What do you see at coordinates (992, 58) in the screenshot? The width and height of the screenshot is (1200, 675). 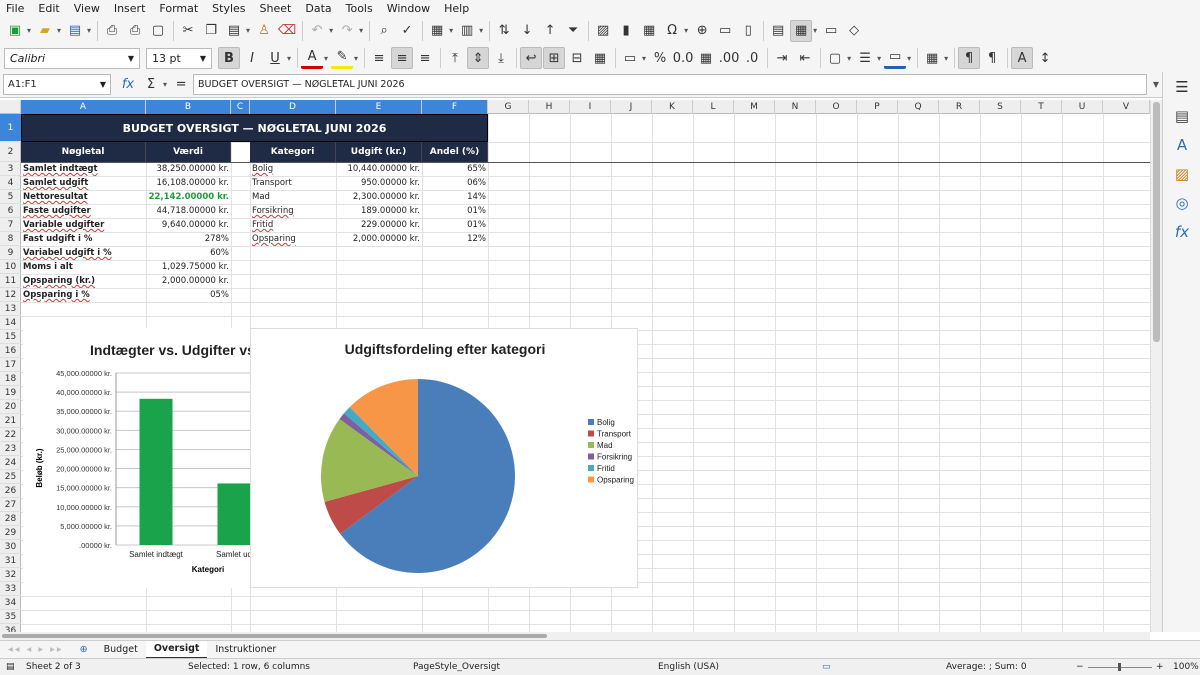 I see `right-to-left-icon: ¶` at bounding box center [992, 58].